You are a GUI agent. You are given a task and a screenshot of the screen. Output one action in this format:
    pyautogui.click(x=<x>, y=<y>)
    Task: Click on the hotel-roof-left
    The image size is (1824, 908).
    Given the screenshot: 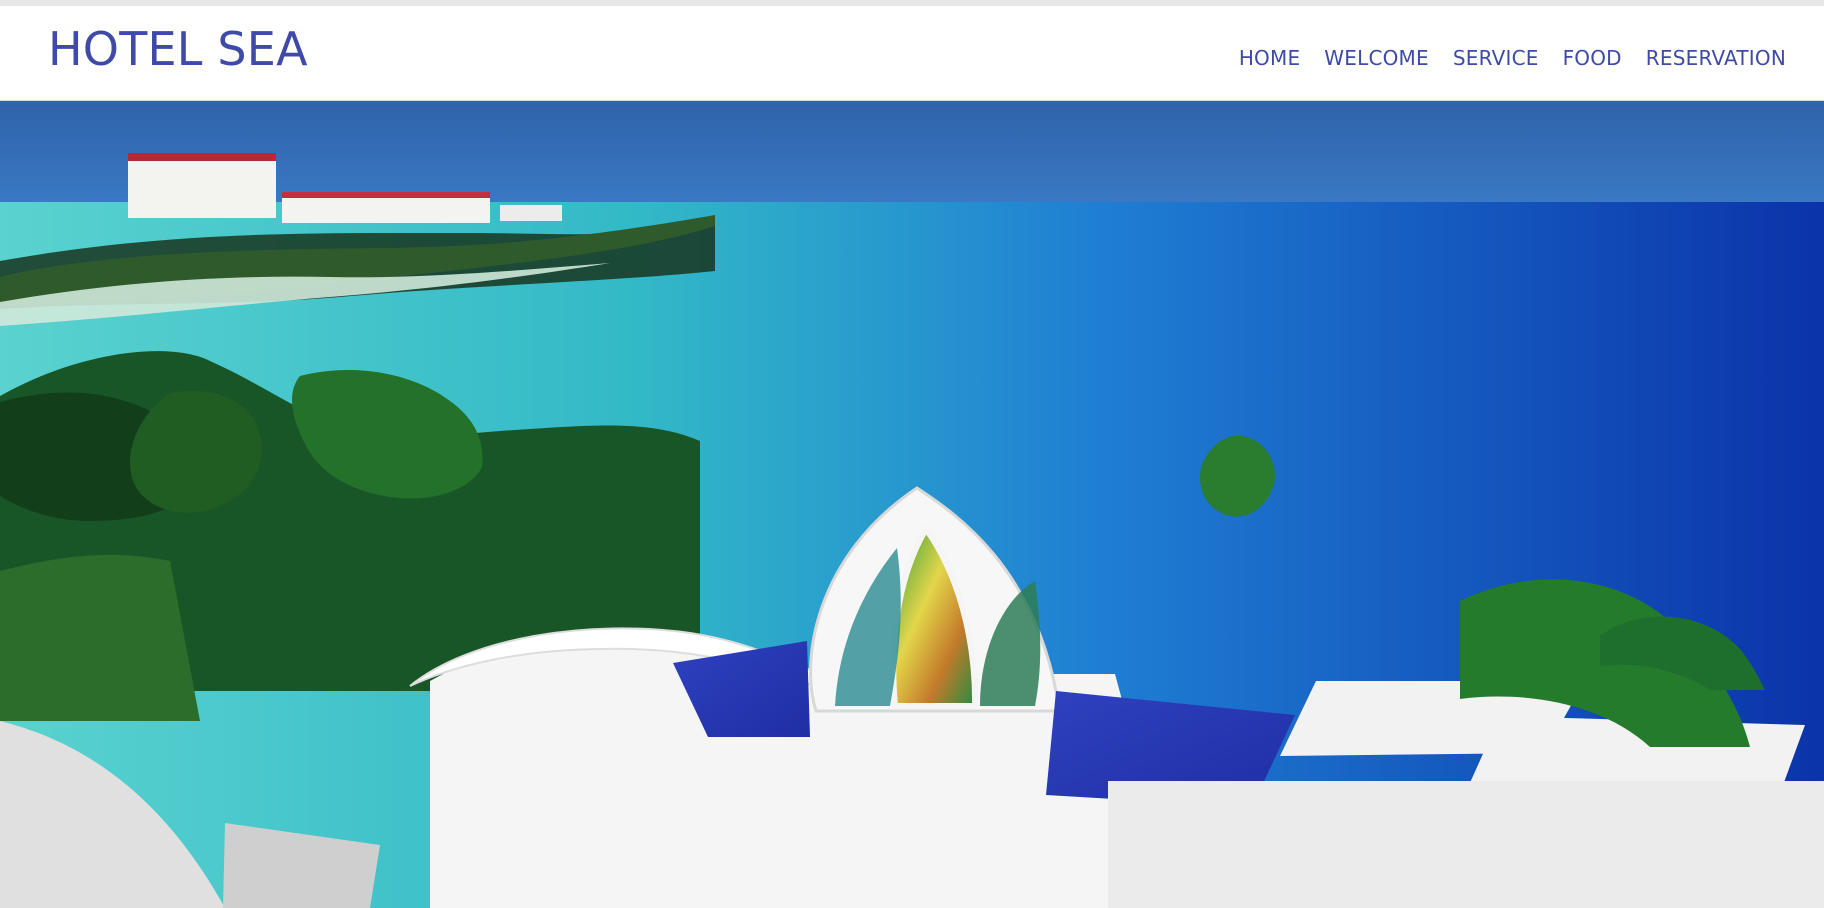 What is the action you would take?
    pyautogui.click(x=202, y=157)
    